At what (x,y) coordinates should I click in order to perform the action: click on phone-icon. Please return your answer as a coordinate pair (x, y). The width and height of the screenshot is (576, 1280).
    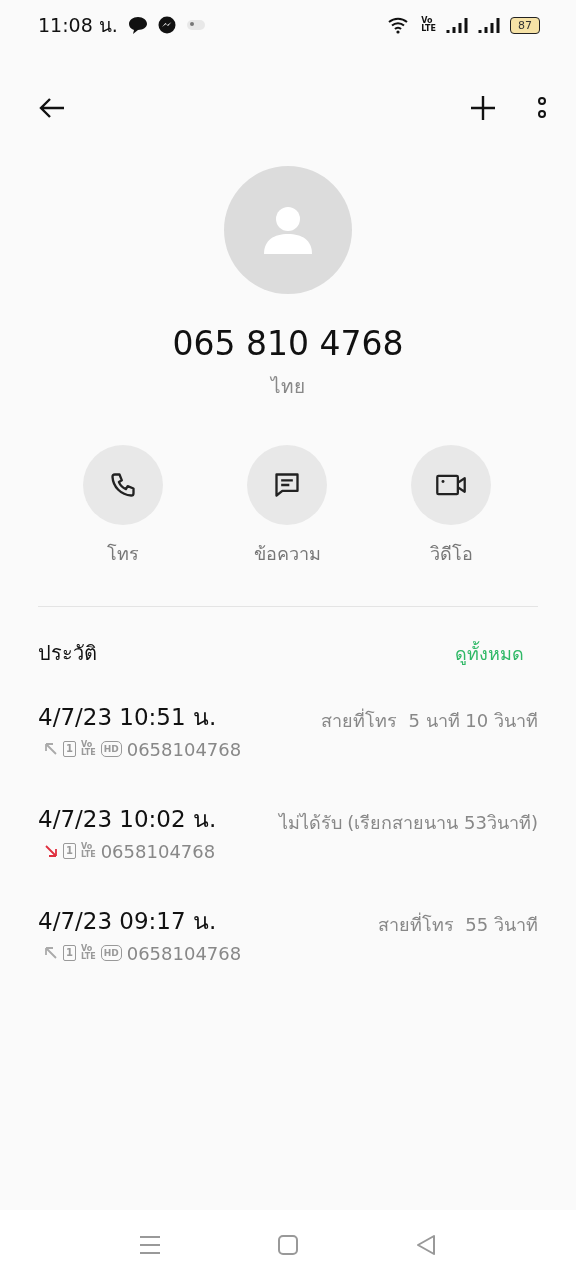
    Looking at the image, I should click on (123, 485).